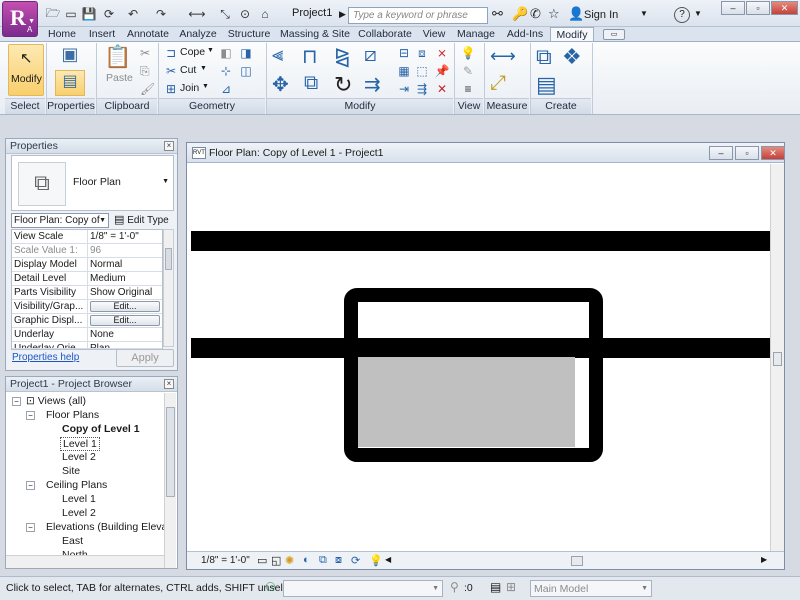 Image resolution: width=800 pixels, height=600 pixels. Describe the element at coordinates (87, 335) in the screenshot. I see `property-row: Underlay None` at that location.